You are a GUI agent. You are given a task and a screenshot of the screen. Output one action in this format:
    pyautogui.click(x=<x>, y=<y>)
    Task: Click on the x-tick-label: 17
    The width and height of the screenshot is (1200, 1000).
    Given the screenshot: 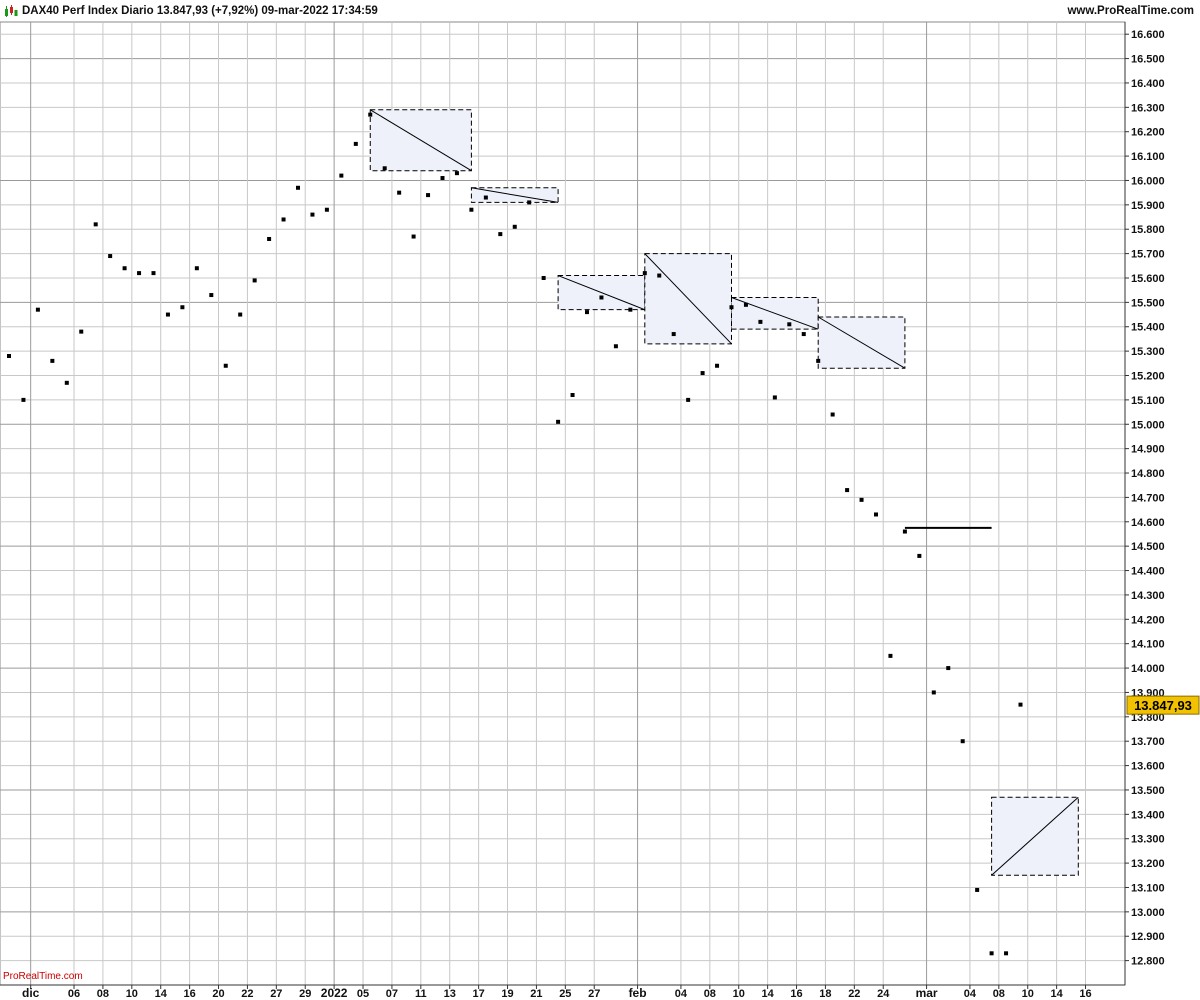 What is the action you would take?
    pyautogui.click(x=479, y=994)
    